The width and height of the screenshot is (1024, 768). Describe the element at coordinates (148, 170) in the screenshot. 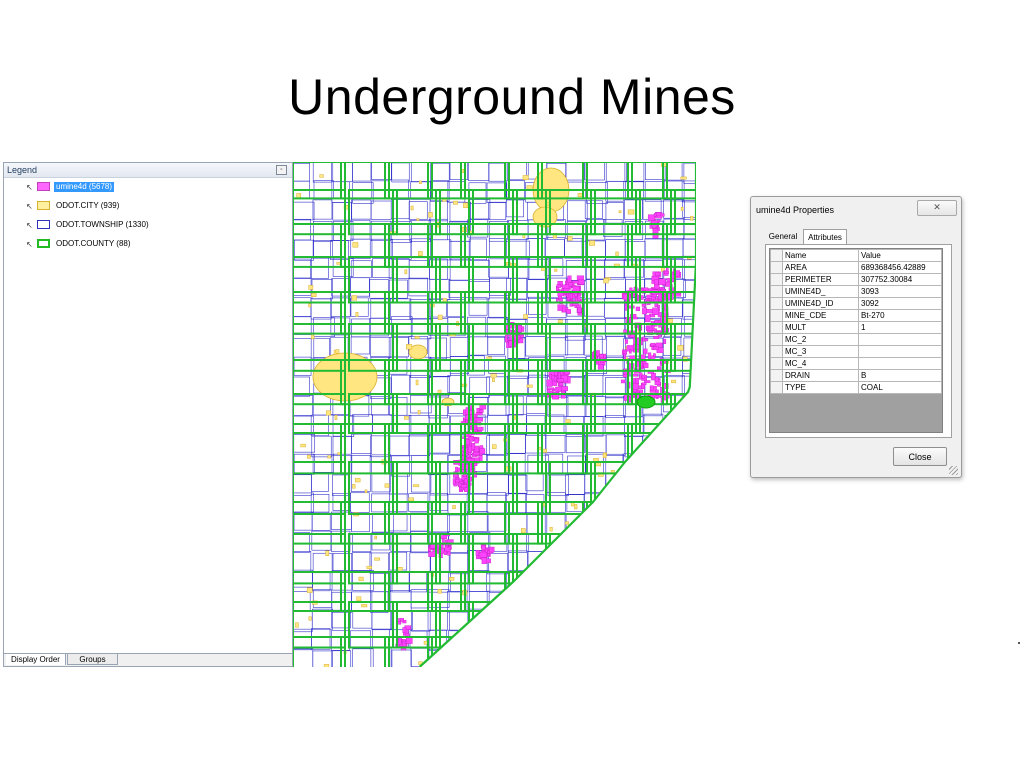

I see `legend-header: Legend` at that location.